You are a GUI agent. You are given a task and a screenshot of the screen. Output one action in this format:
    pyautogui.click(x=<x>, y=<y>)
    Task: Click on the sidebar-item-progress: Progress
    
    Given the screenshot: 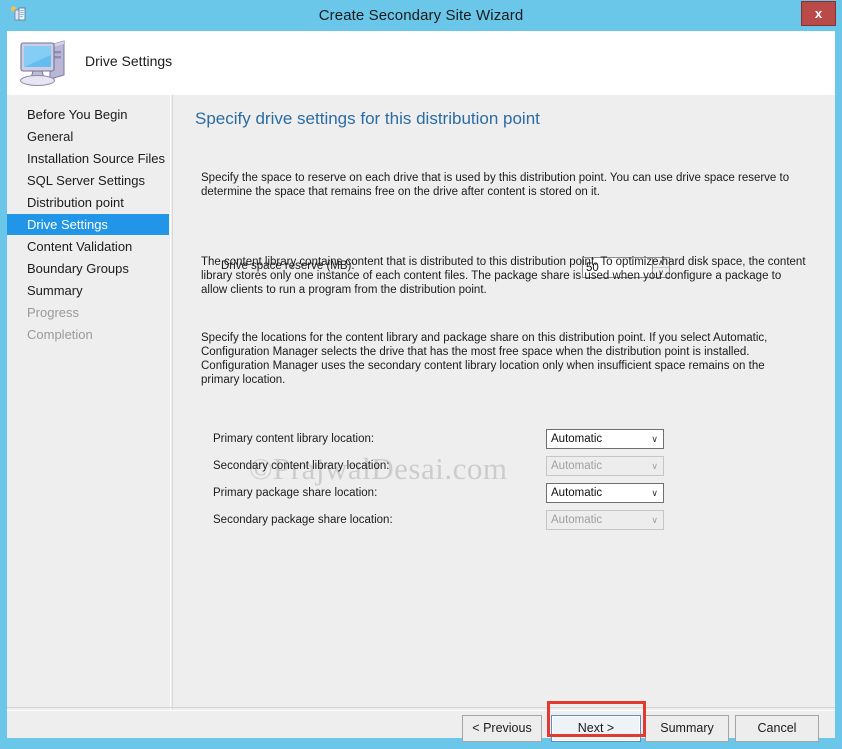 What is the action you would take?
    pyautogui.click(x=53, y=312)
    